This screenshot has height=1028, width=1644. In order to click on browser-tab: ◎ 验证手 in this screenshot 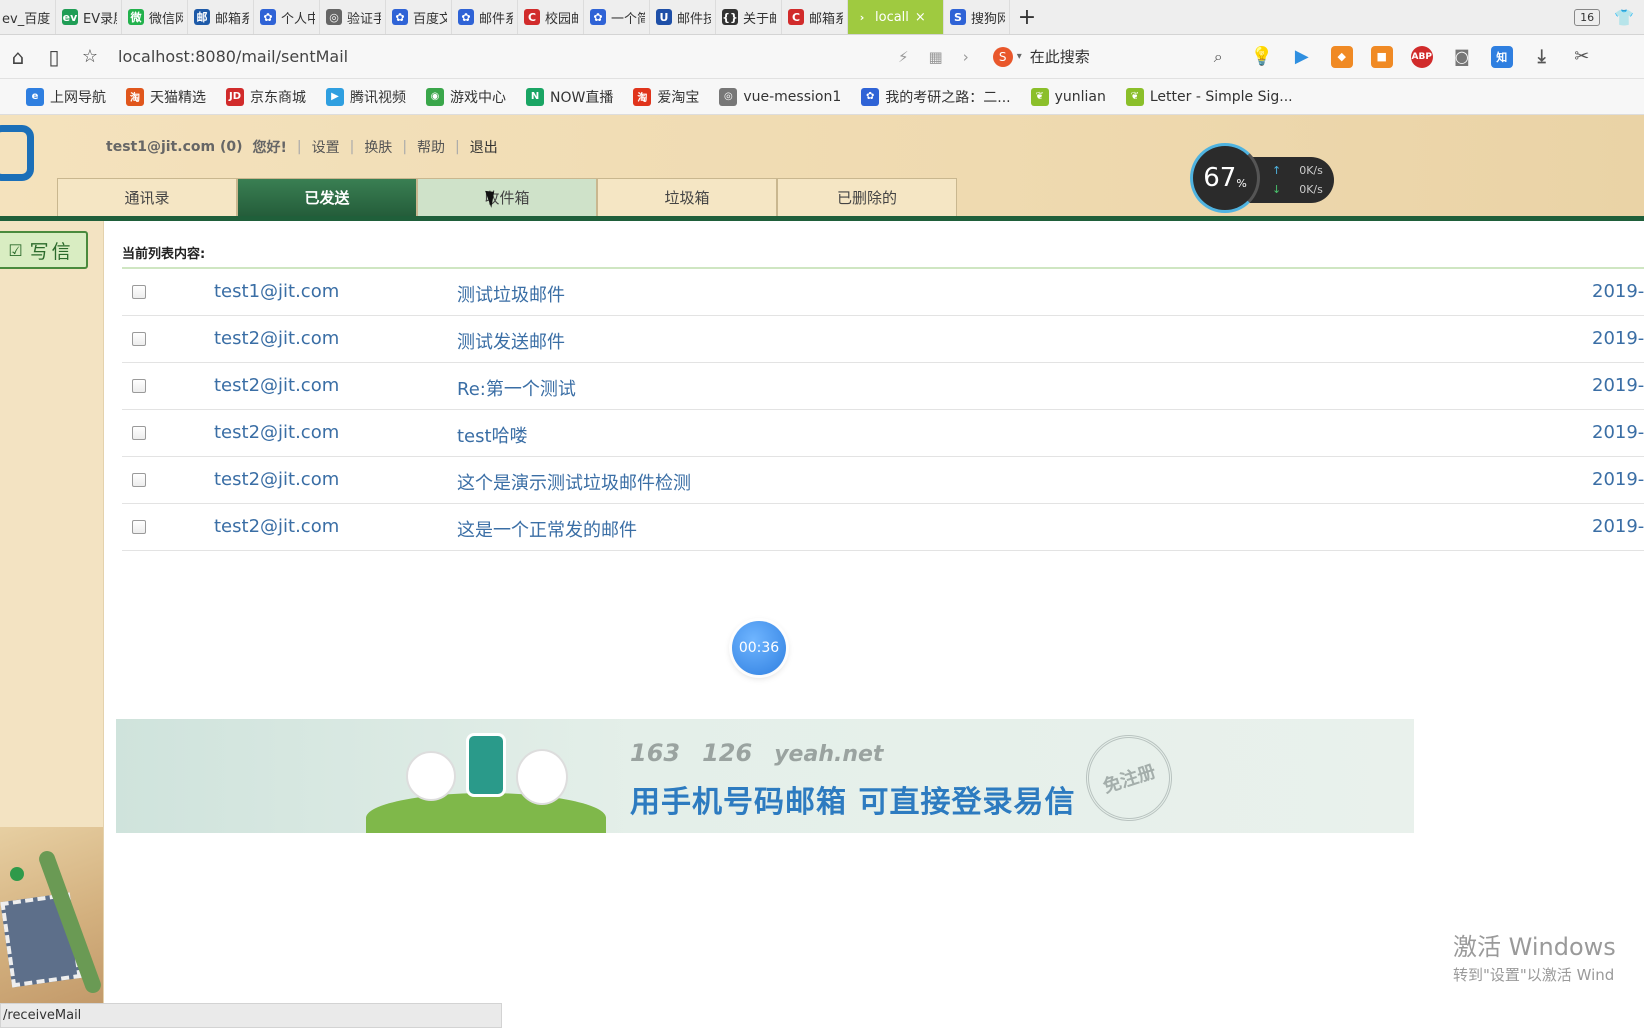, I will do `click(353, 17)`.